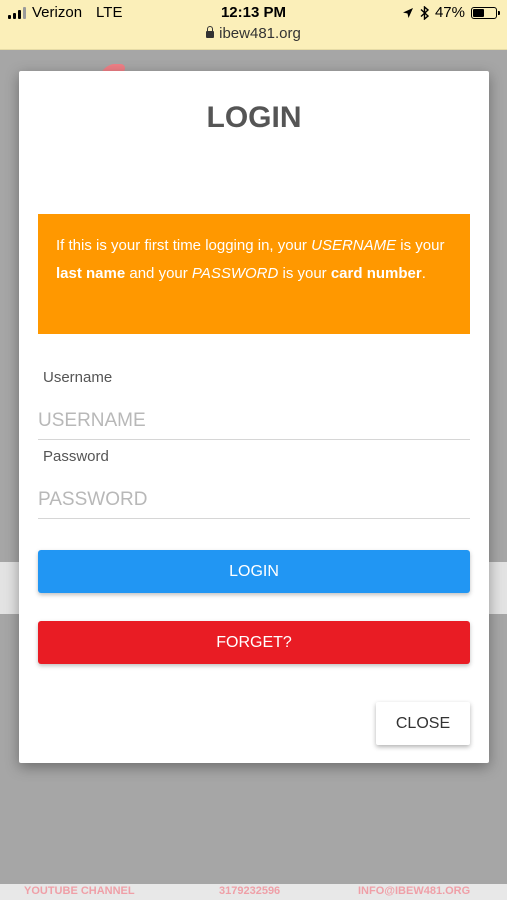 Image resolution: width=507 pixels, height=900 pixels. What do you see at coordinates (254, 421) in the screenshot?
I see `username-input` at bounding box center [254, 421].